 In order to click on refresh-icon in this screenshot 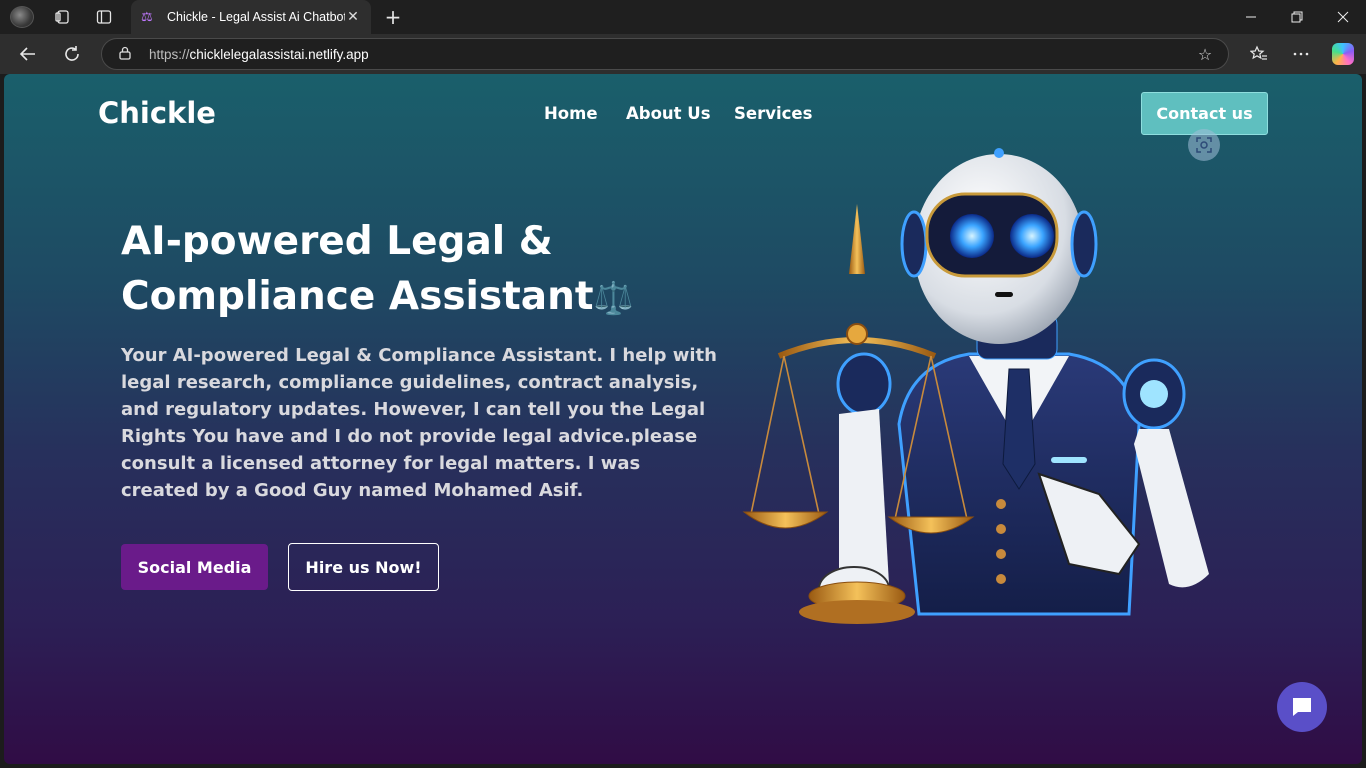, I will do `click(72, 54)`.